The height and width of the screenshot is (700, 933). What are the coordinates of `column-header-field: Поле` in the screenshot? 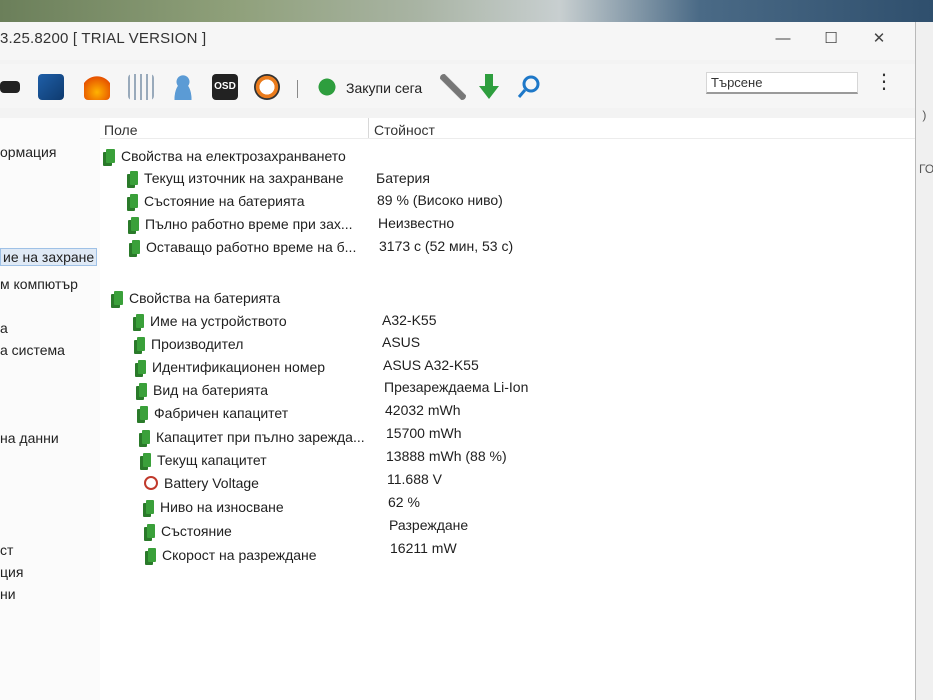 It's located at (121, 130).